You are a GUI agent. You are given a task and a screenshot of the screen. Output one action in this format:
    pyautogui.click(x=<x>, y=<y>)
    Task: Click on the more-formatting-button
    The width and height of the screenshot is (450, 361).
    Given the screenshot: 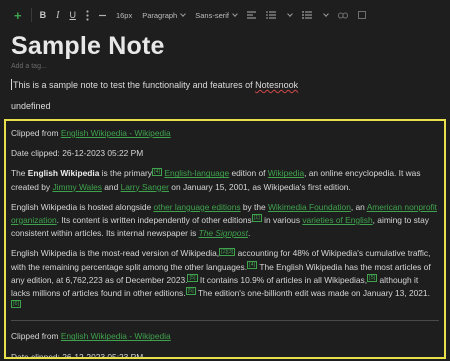 What is the action you would take?
    pyautogui.click(x=87, y=15)
    